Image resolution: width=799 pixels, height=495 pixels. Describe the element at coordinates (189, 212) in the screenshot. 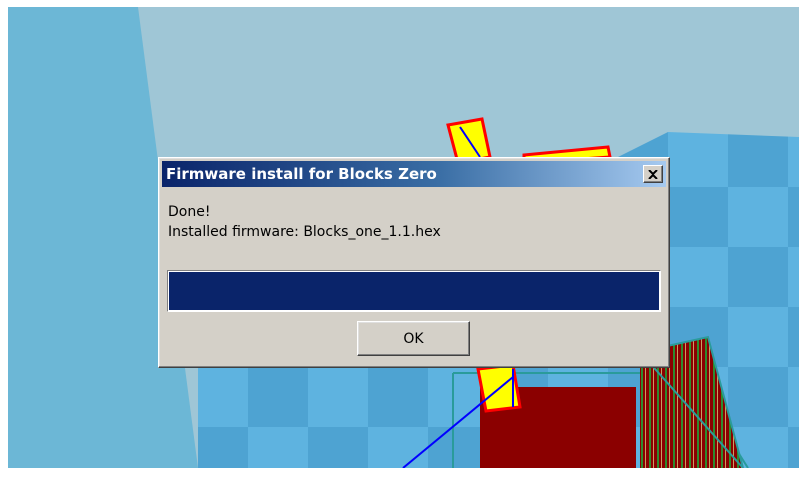

I see `status-message: Done!` at that location.